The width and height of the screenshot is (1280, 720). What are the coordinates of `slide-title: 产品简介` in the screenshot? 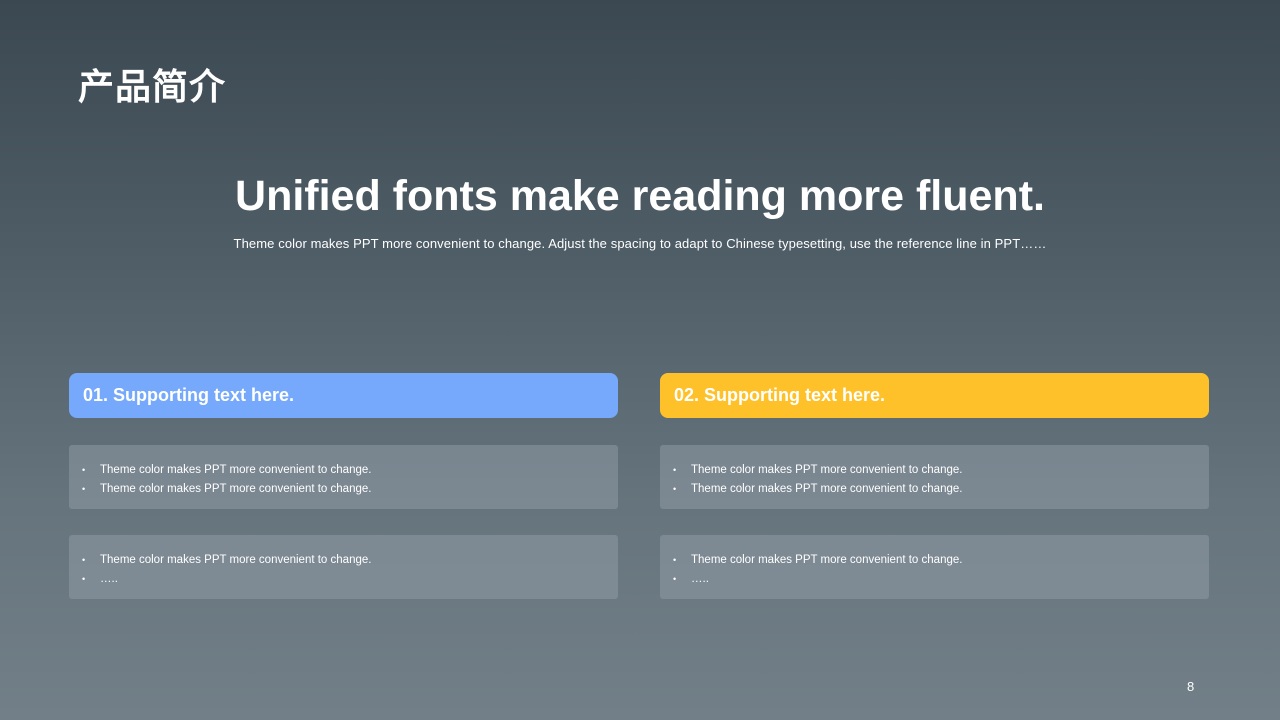 It's located at (152, 87).